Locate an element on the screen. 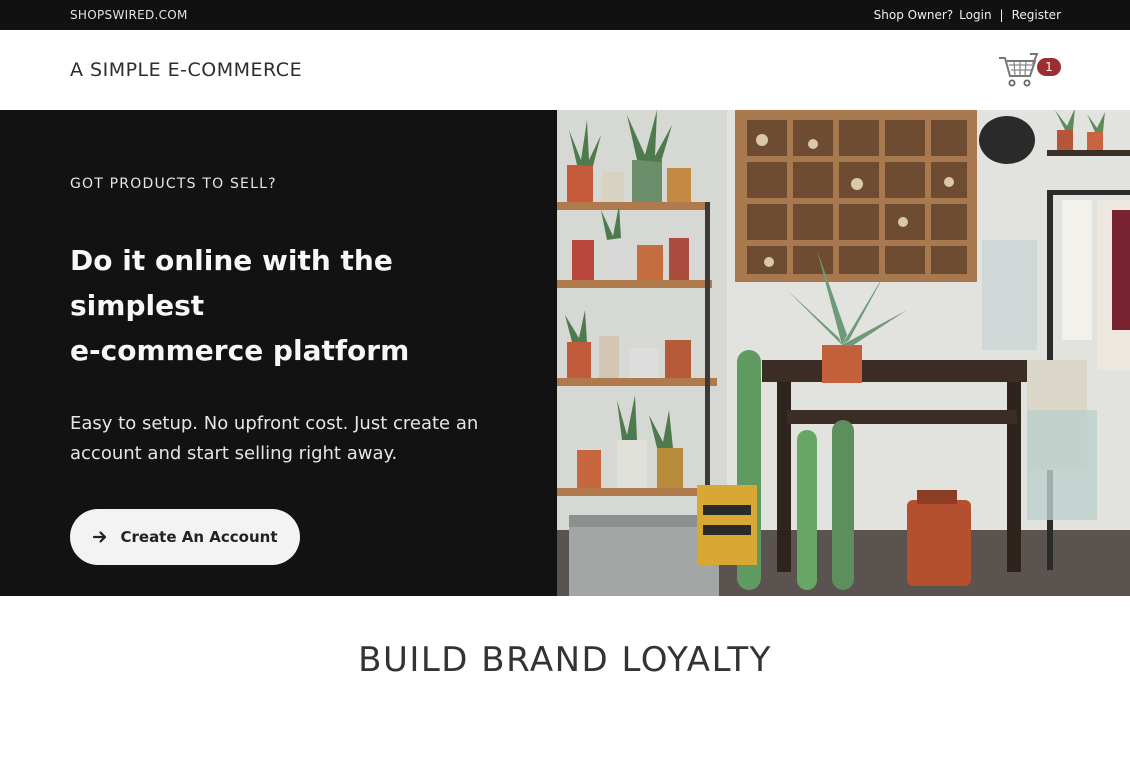 The height and width of the screenshot is (758, 1130). arrow-right-icon is located at coordinates (100, 537).